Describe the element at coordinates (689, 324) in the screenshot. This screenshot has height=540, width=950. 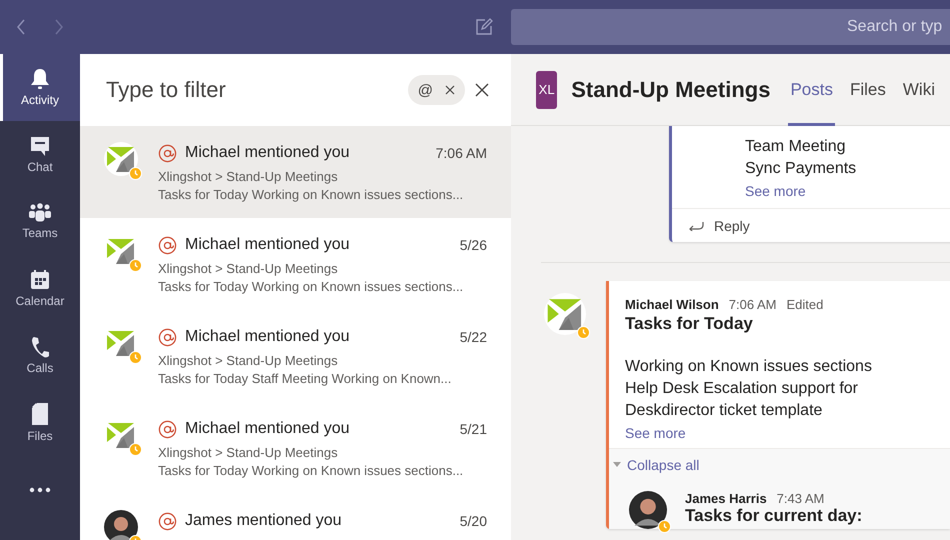
I see `post-title: Tasks for Today` at that location.